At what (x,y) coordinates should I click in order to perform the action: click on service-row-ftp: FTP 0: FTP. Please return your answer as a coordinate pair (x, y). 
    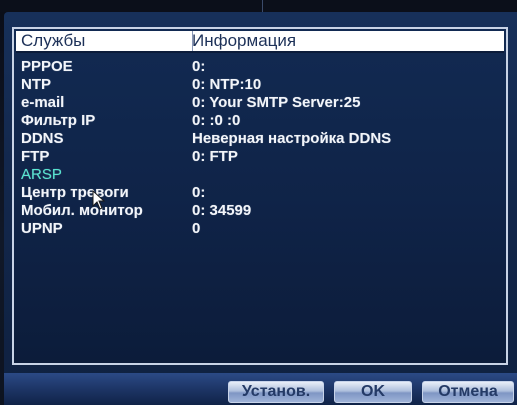
    Looking at the image, I should click on (260, 156).